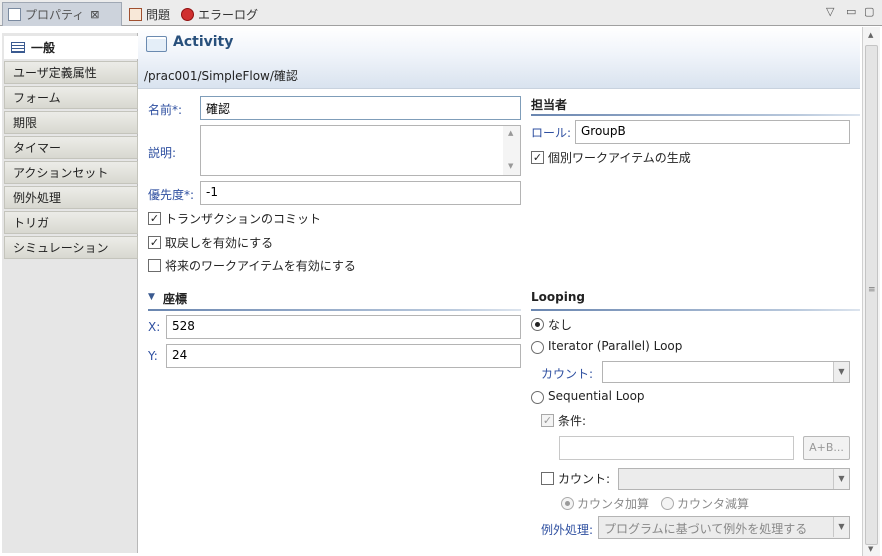 Image resolution: width=882 pixels, height=556 pixels. Describe the element at coordinates (676, 448) in the screenshot. I see `condition-field` at that location.